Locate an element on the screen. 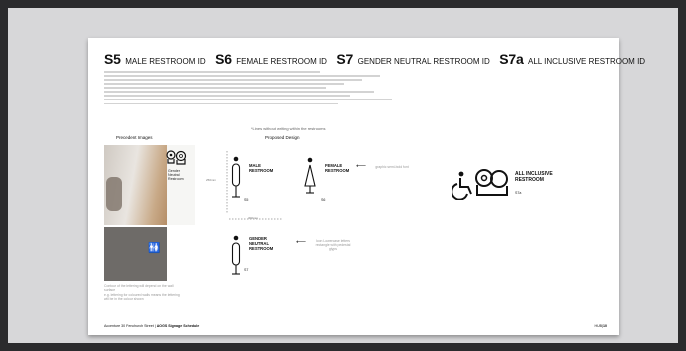  precedent-photo-2: 🚻 is located at coordinates (135, 254).